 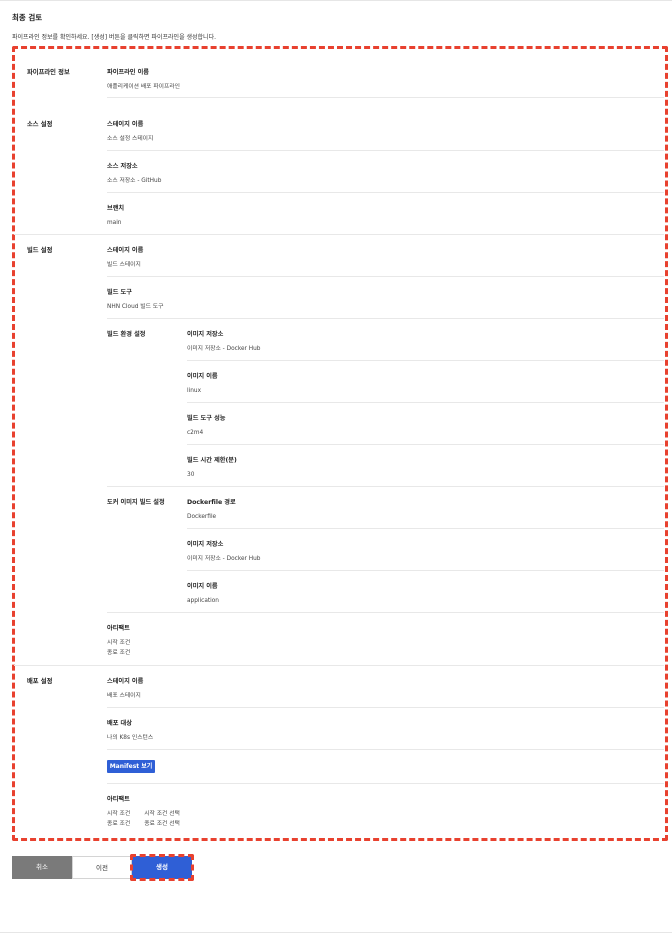 What do you see at coordinates (48, 72) in the screenshot?
I see `section-title-pipeline-info: 파이프라인 정보` at bounding box center [48, 72].